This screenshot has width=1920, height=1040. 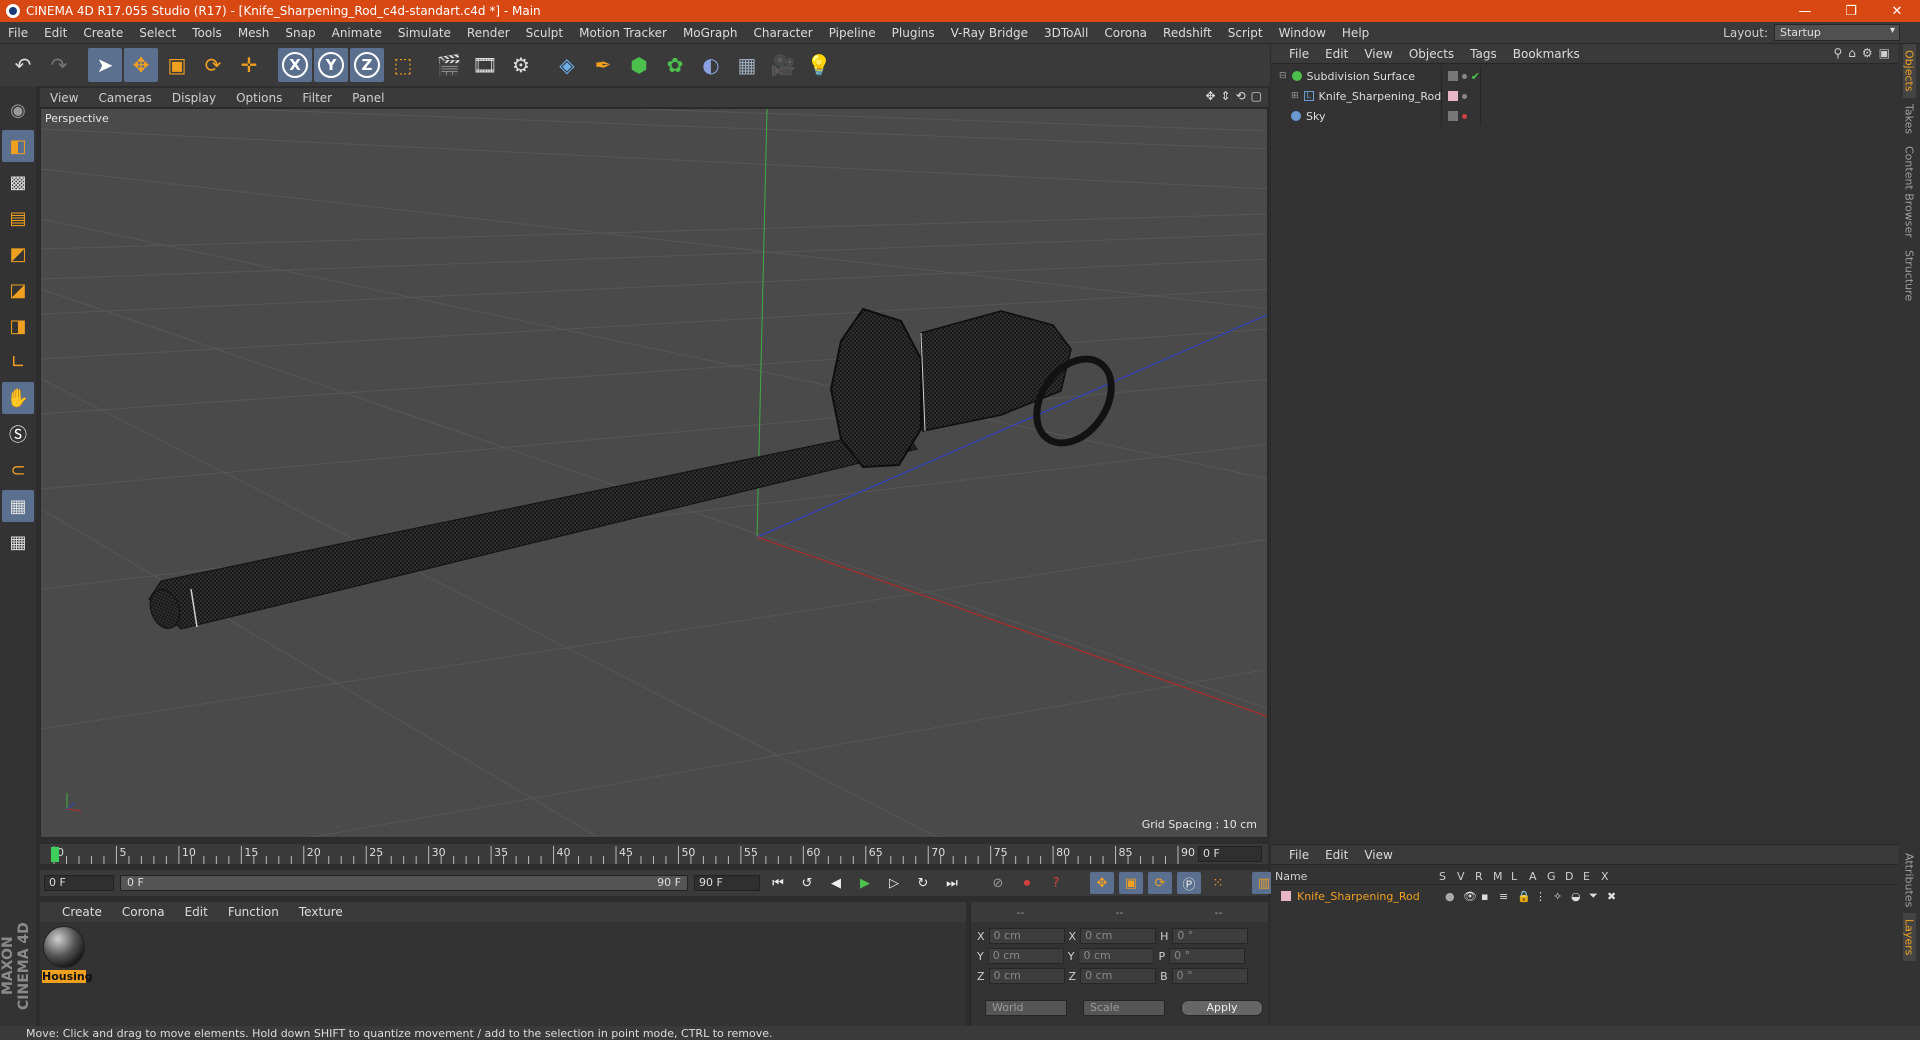 I want to click on edges-mode-icon: ◪, so click(x=18, y=290).